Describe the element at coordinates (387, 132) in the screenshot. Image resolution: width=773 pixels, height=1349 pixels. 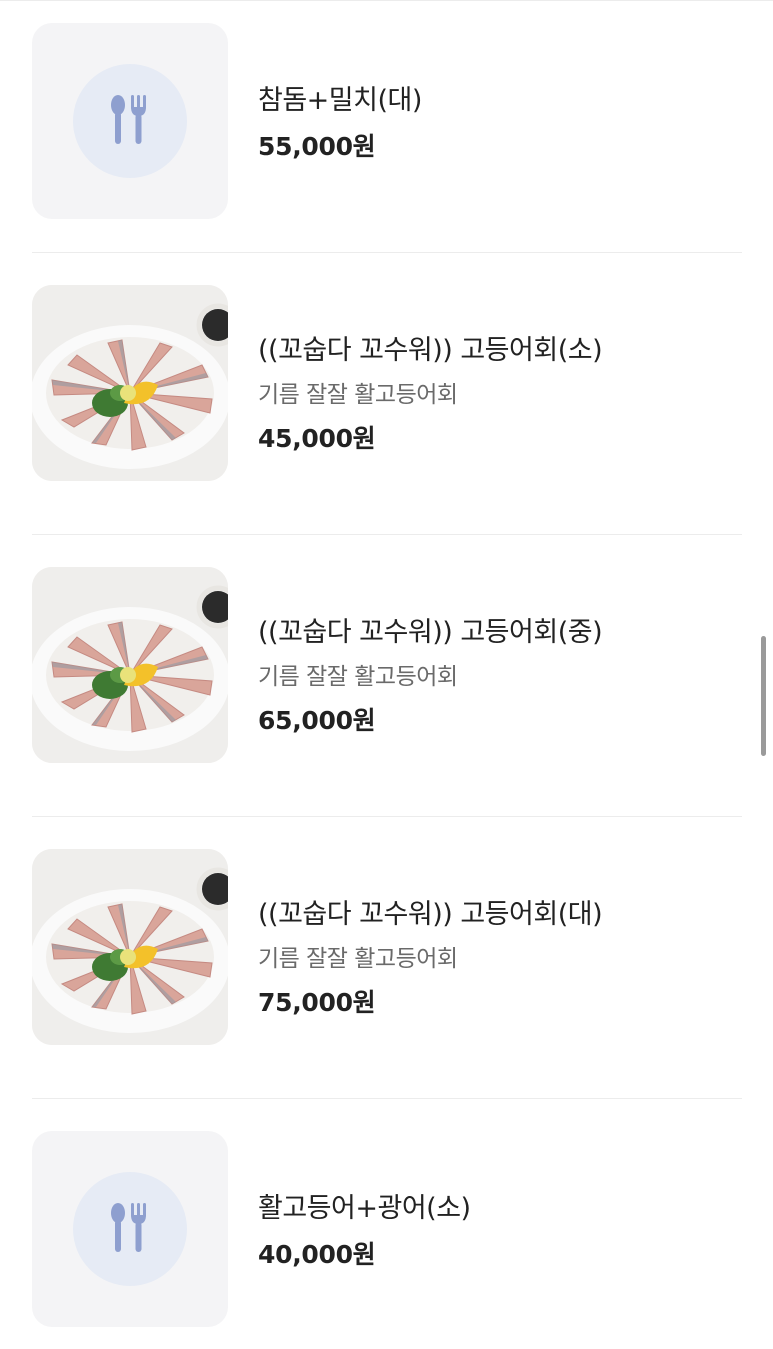
I see `menu-item: 참돔+밀치(대) 55,000원` at that location.